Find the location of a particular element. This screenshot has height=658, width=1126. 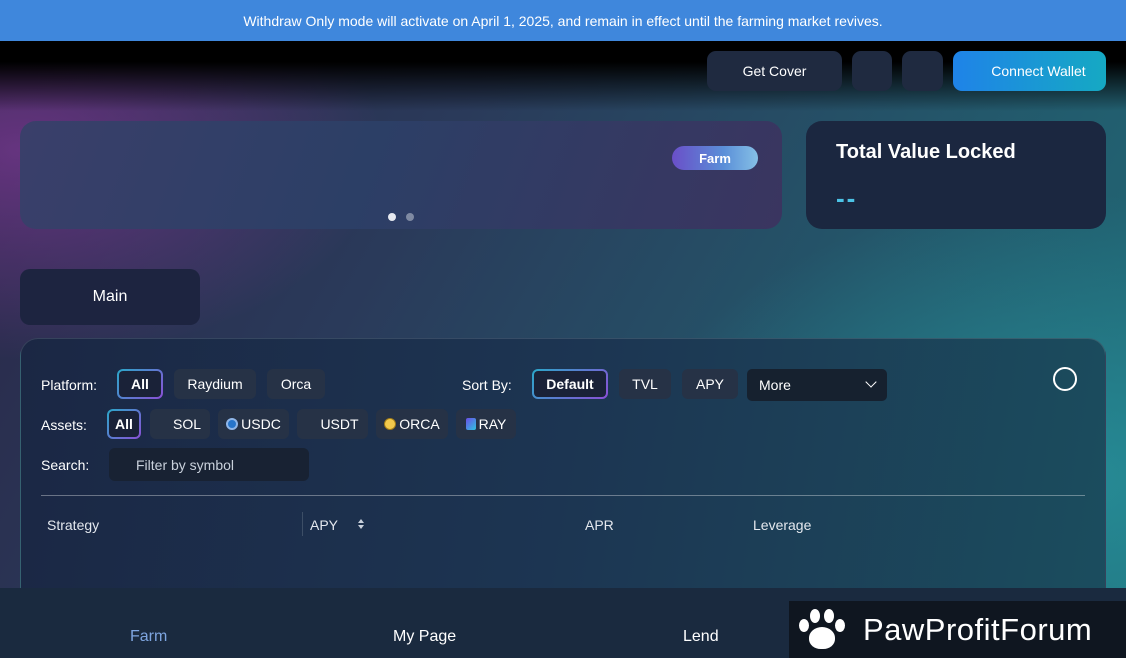

tvl-value: -- is located at coordinates (847, 198).